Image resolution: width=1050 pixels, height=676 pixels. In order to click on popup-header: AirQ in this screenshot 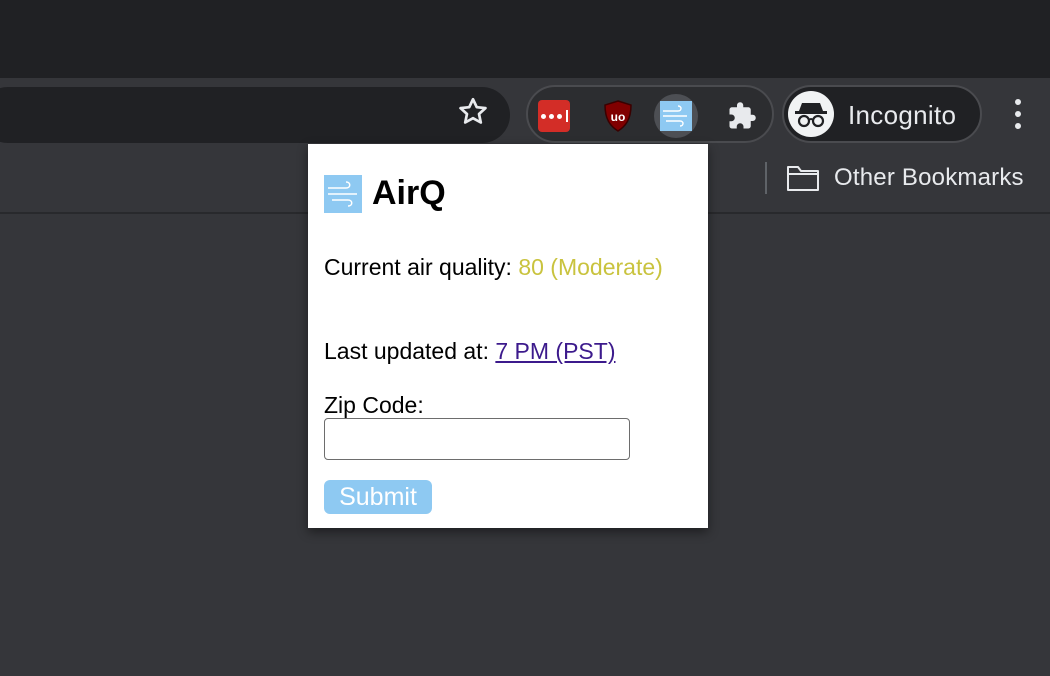, I will do `click(385, 193)`.